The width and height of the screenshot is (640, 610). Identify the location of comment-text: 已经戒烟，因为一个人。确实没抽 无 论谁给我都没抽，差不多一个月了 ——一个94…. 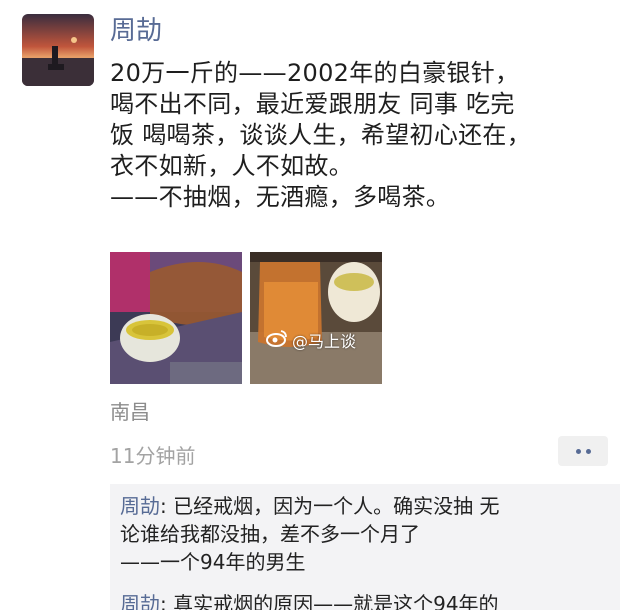
(310, 534).